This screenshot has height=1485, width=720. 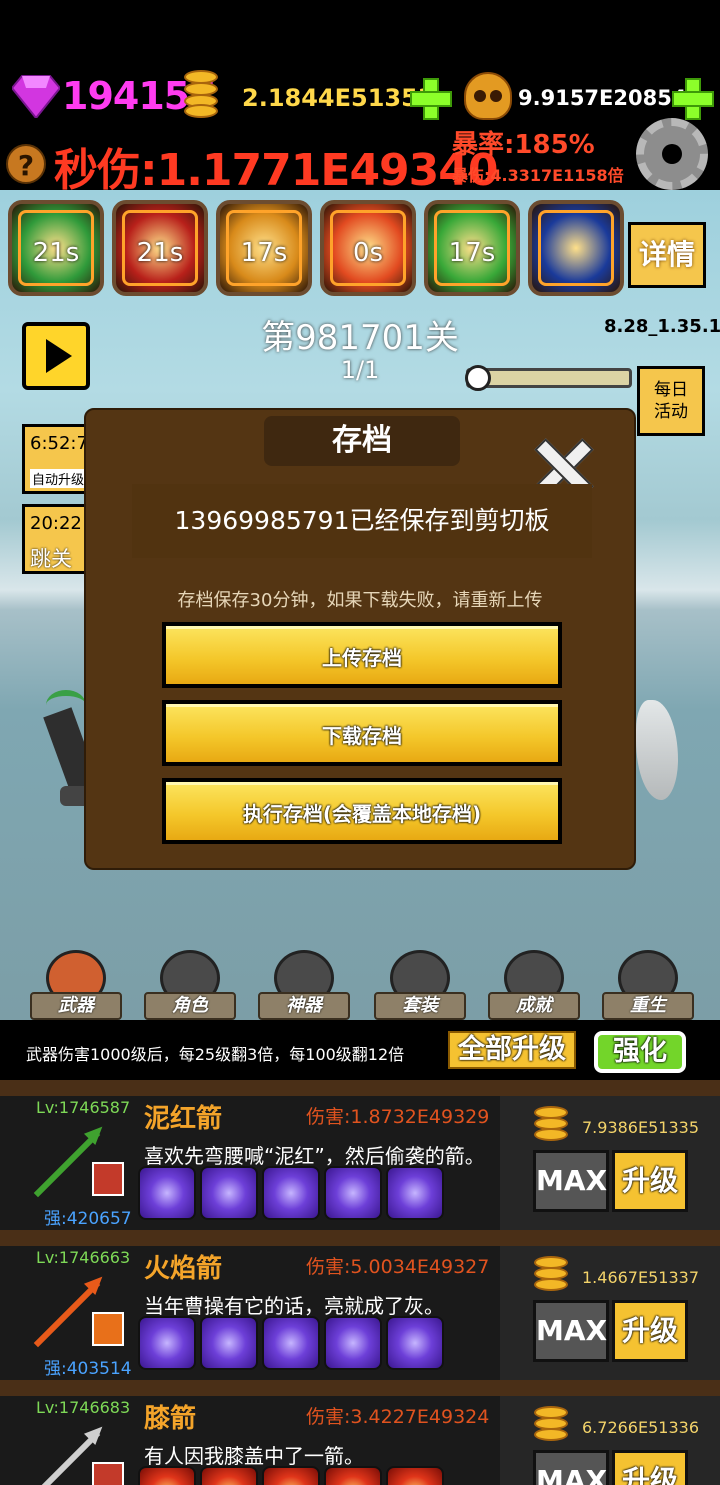 I want to click on weapon-damage: 伤害:5.0034E49327, so click(x=398, y=1267).